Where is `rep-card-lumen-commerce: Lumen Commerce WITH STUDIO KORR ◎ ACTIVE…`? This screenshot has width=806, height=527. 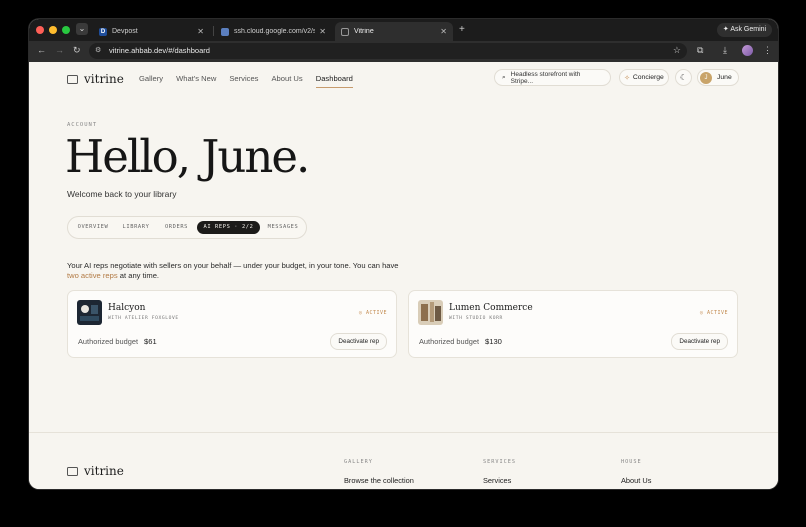
rep-card-lumen-commerce: Lumen Commerce WITH STUDIO KORR ◎ ACTIVE… is located at coordinates (573, 324).